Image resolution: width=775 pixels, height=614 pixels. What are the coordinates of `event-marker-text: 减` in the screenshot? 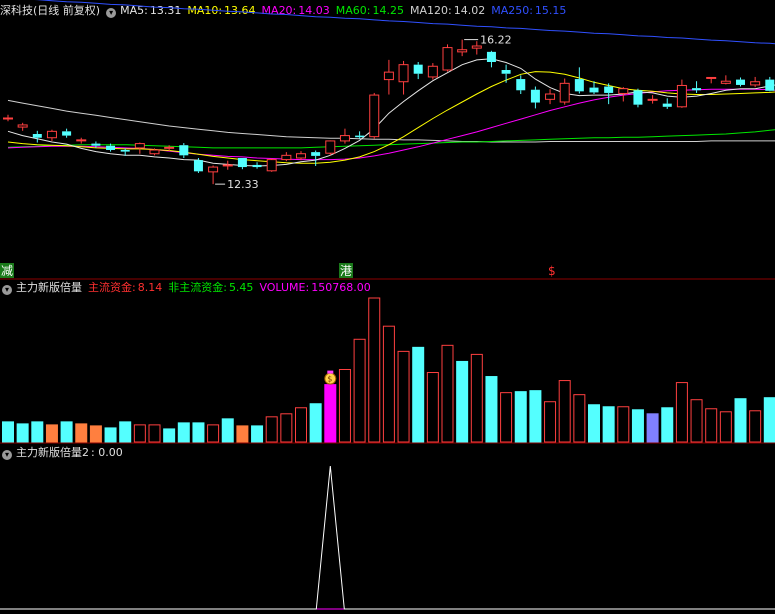 It's located at (7, 271).